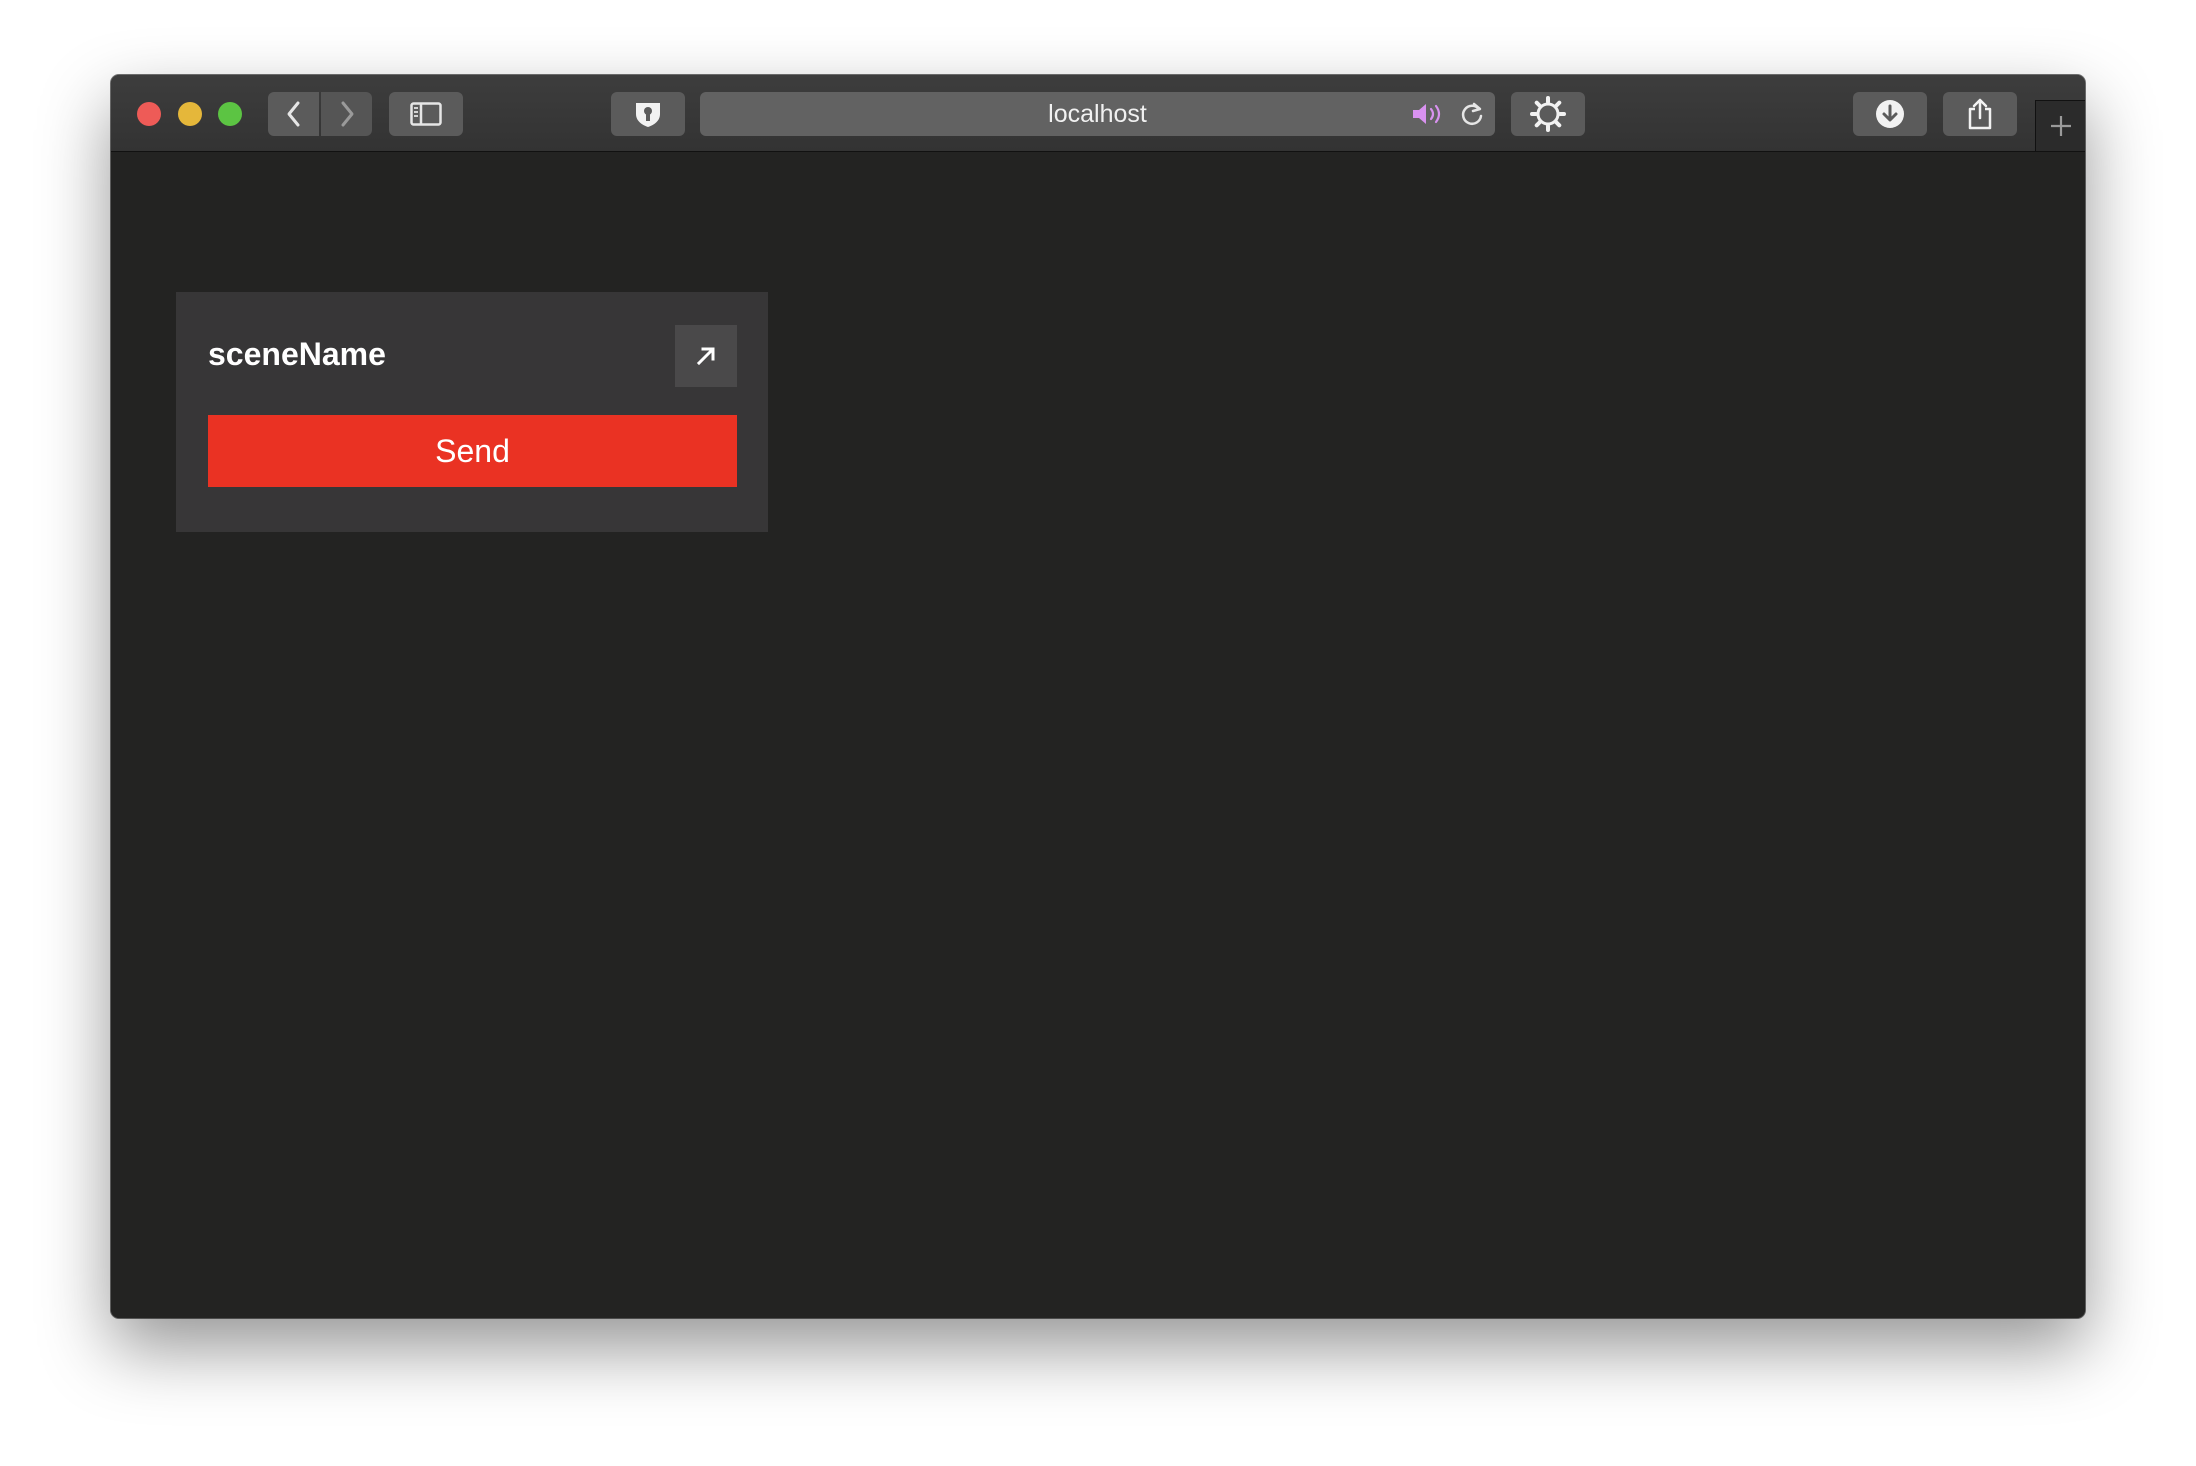 The height and width of the screenshot is (1466, 2196). What do you see at coordinates (297, 354) in the screenshot?
I see `scene-name-title: sceneName` at bounding box center [297, 354].